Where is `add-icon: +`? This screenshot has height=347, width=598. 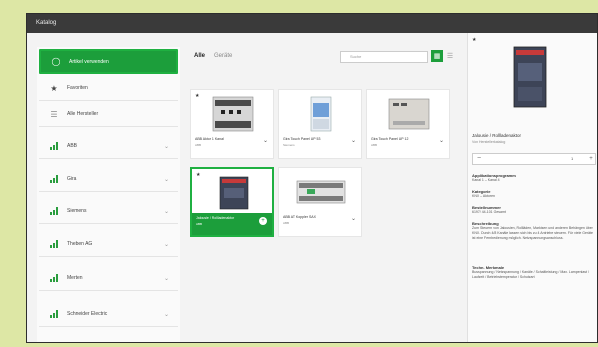 add-icon: + is located at coordinates (263, 221).